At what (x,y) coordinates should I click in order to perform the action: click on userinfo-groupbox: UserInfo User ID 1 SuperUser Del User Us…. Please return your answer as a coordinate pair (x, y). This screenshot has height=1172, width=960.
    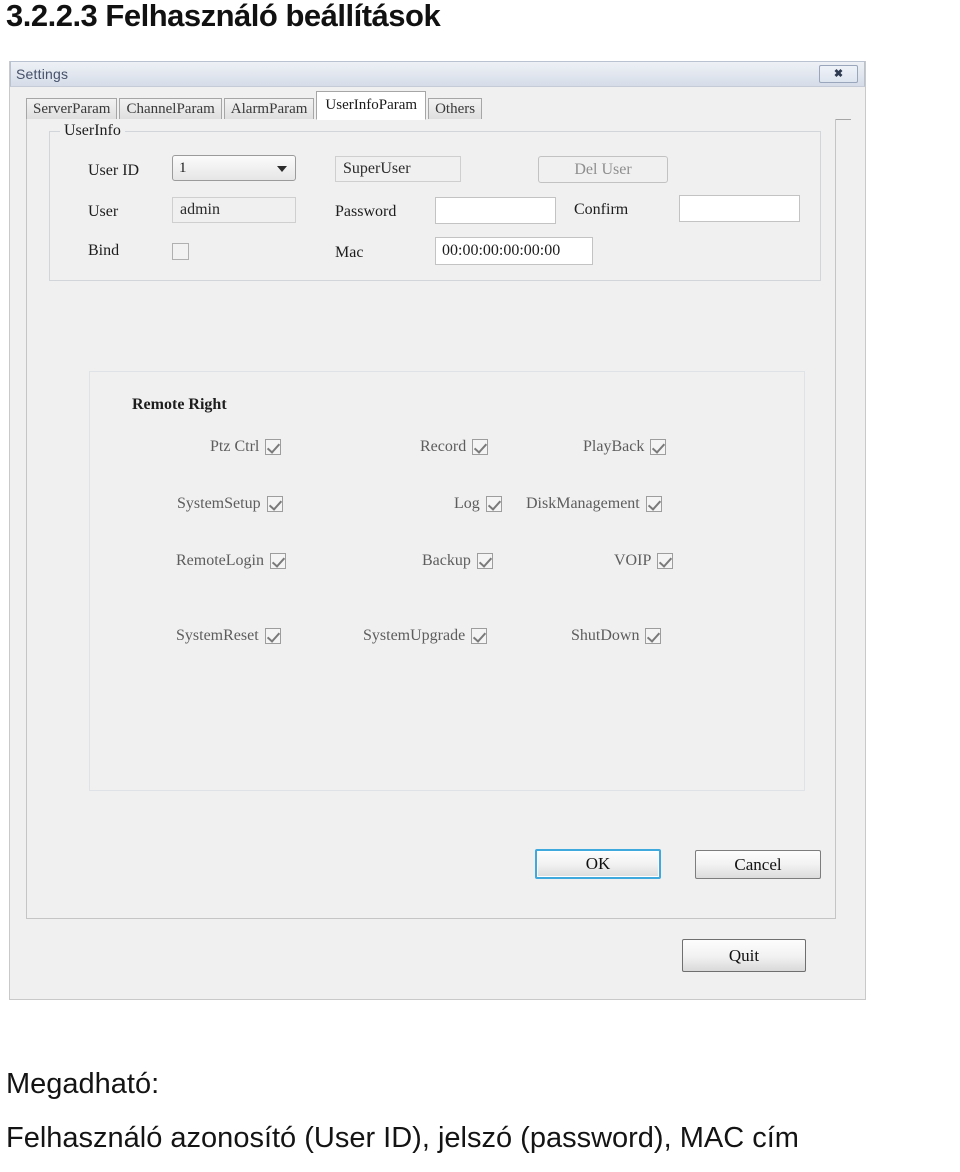
    Looking at the image, I should click on (435, 201).